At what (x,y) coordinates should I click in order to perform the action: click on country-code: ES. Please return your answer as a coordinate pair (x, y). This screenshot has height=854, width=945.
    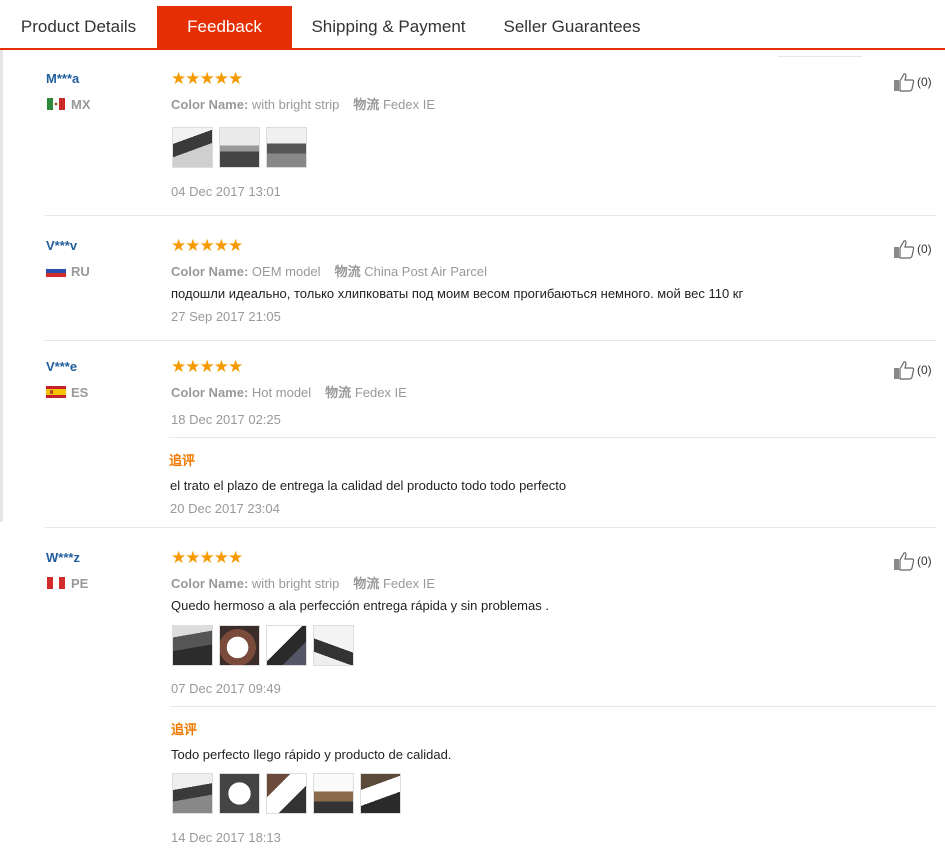
    Looking at the image, I should click on (80, 392).